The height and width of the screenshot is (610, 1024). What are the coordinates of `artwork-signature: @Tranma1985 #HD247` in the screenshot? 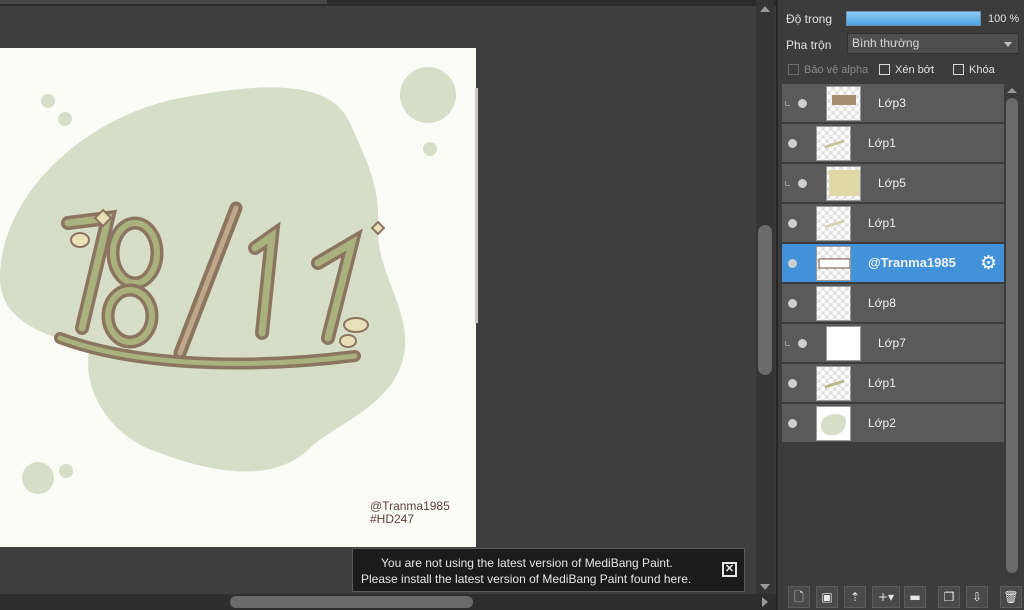 It's located at (410, 513).